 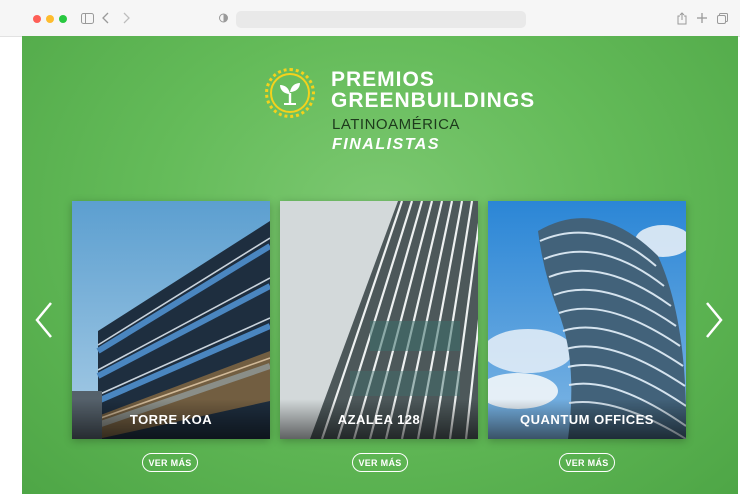 I want to click on project-card-quantum-offices: QUANTUM OFFICES, so click(x=587, y=320).